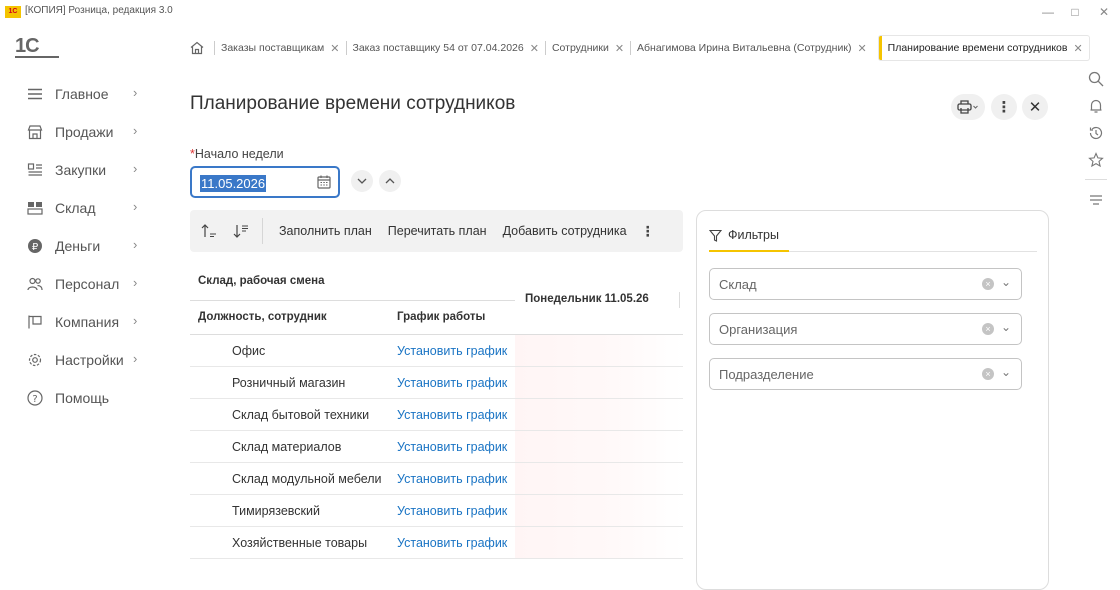  I want to click on week-start-input: 11.05.2026, so click(265, 182).